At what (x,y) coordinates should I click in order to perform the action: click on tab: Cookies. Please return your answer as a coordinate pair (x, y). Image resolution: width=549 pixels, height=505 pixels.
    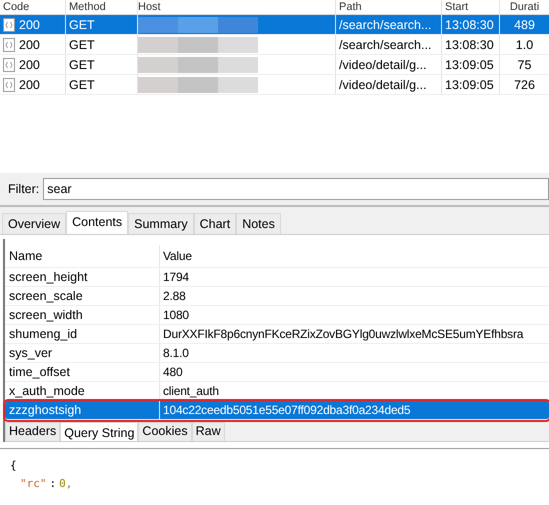
    Looking at the image, I should click on (165, 431).